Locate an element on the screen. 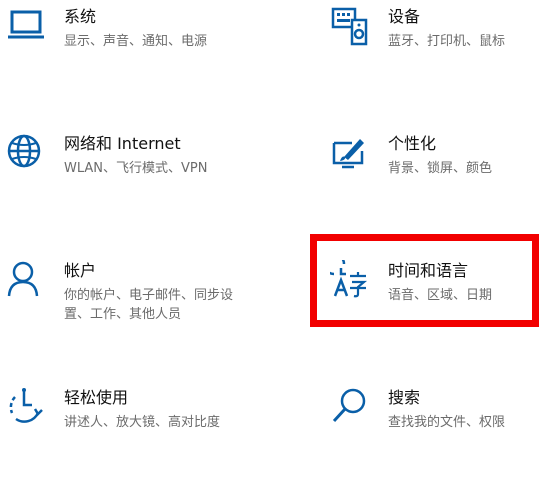  laptop-icon is located at coordinates (27, 27).